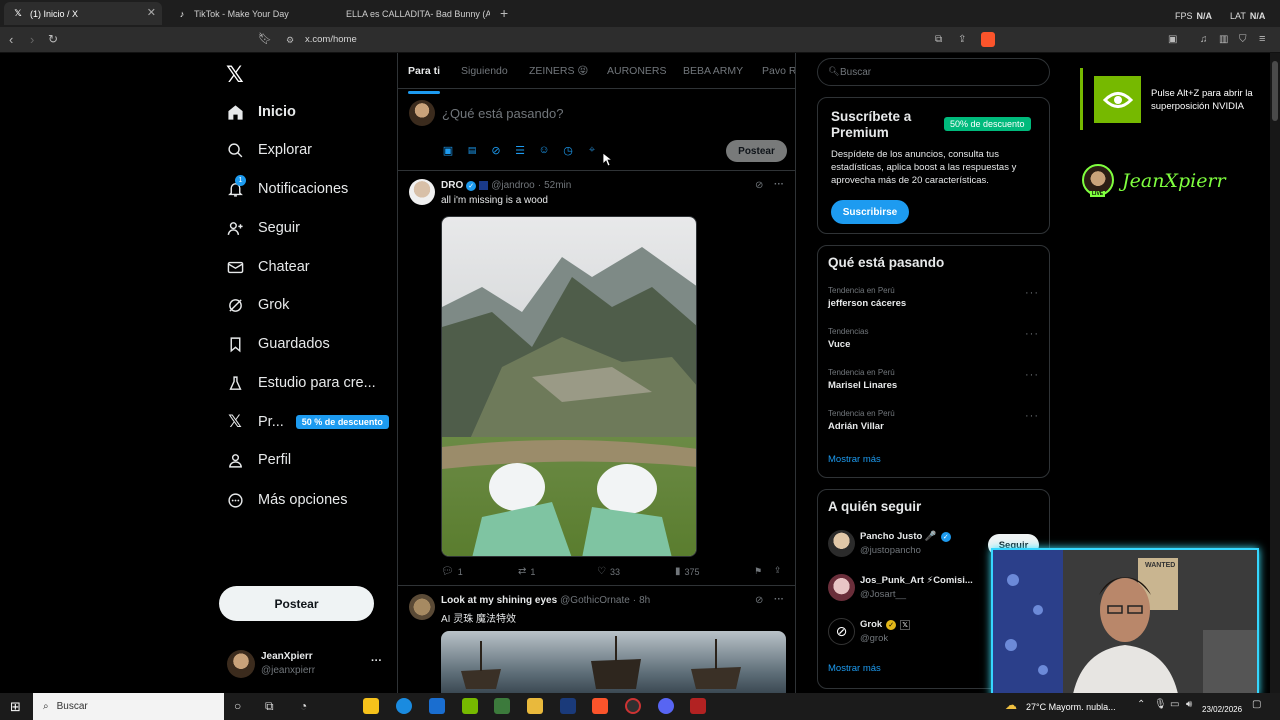 This screenshot has height=720, width=1280. What do you see at coordinates (613, 662) in the screenshot?
I see `tweet-media` at bounding box center [613, 662].